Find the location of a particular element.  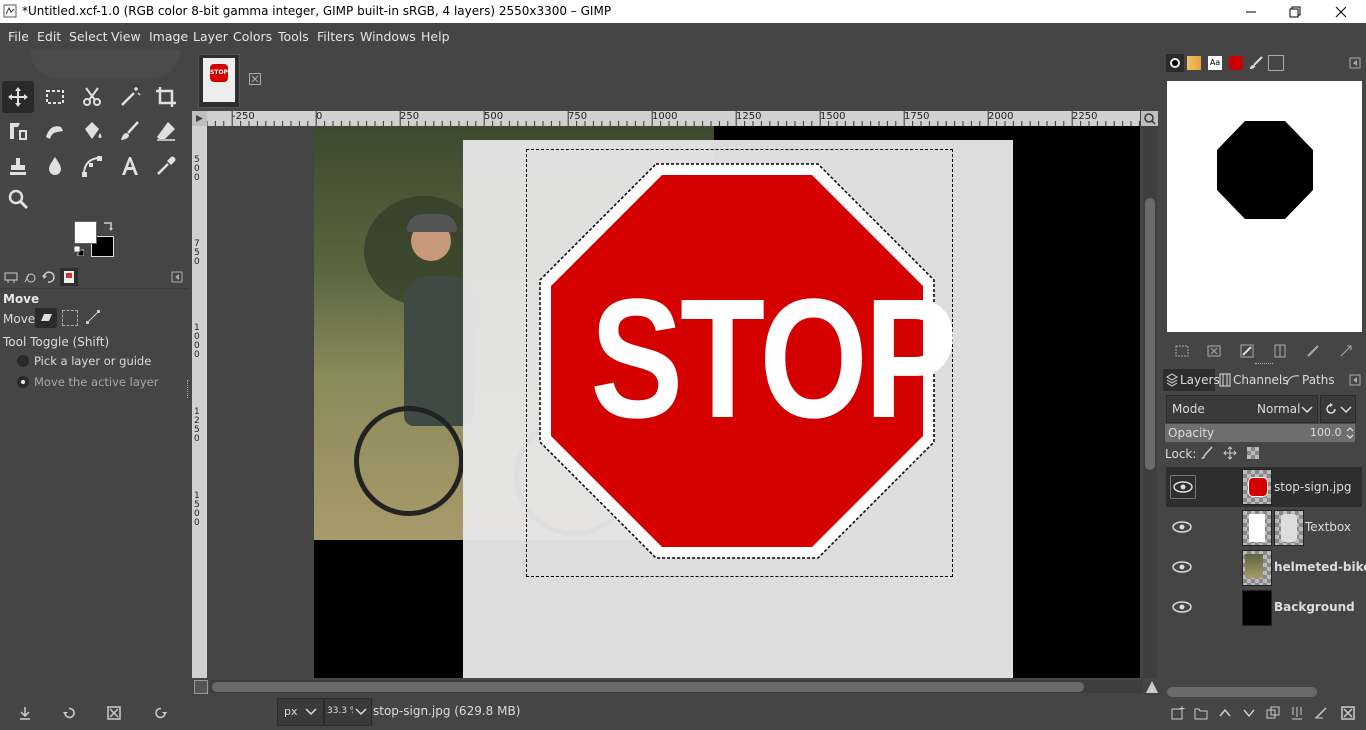

brush-duplicate-icon is located at coordinates (1247, 351).